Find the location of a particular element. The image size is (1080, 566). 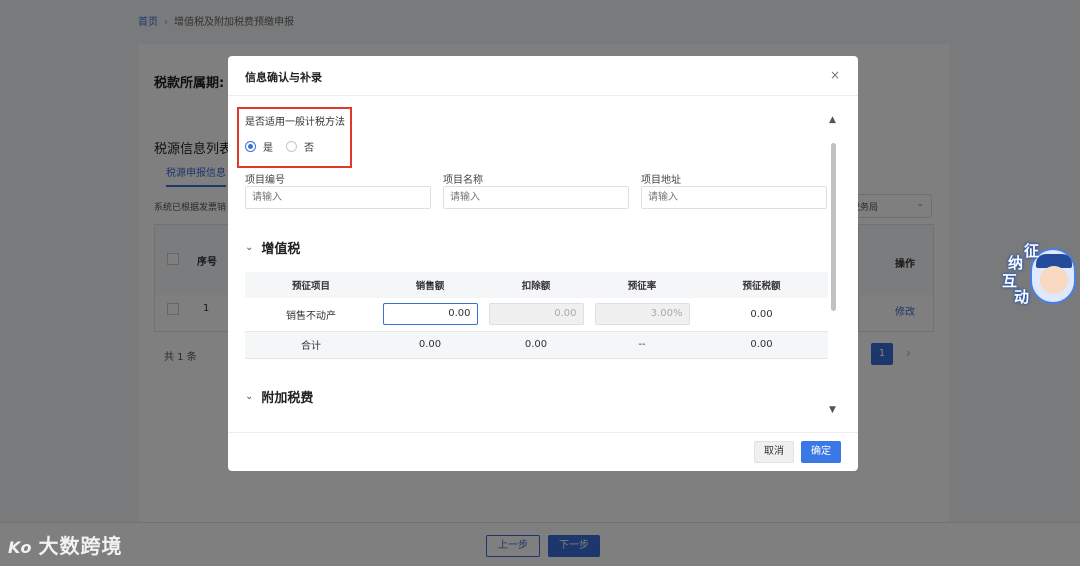

general-method-label: 是否适用一般计税方法 is located at coordinates (295, 122).